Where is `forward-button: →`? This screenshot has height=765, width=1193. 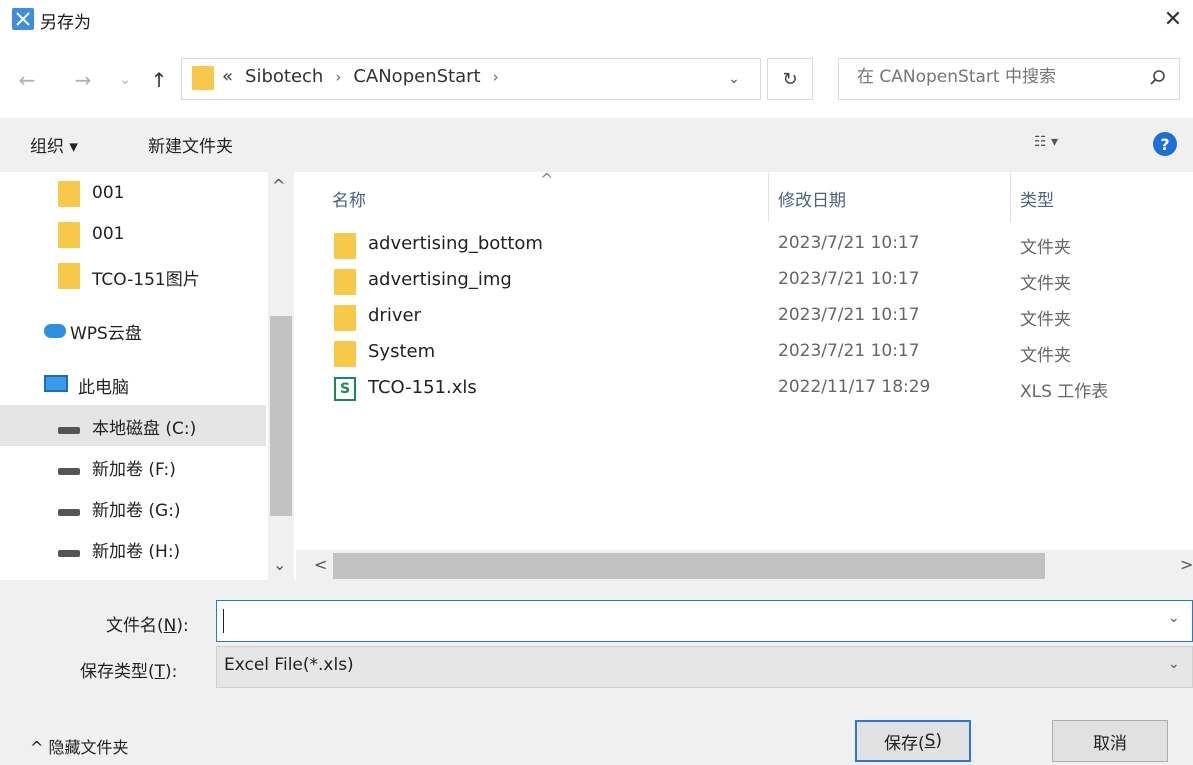
forward-button: → is located at coordinates (83, 80).